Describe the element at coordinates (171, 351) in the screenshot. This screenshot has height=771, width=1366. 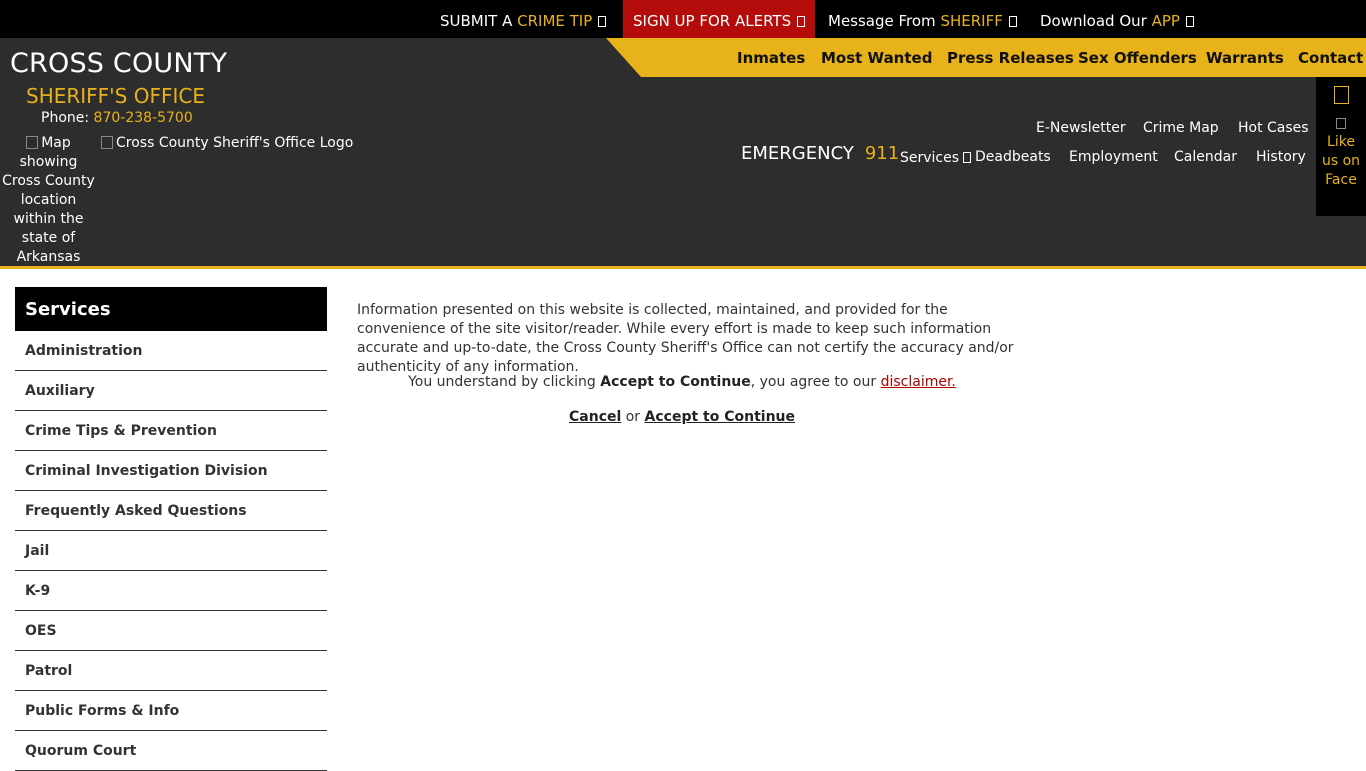
I see `sidebar-item-administration: Administration` at that location.